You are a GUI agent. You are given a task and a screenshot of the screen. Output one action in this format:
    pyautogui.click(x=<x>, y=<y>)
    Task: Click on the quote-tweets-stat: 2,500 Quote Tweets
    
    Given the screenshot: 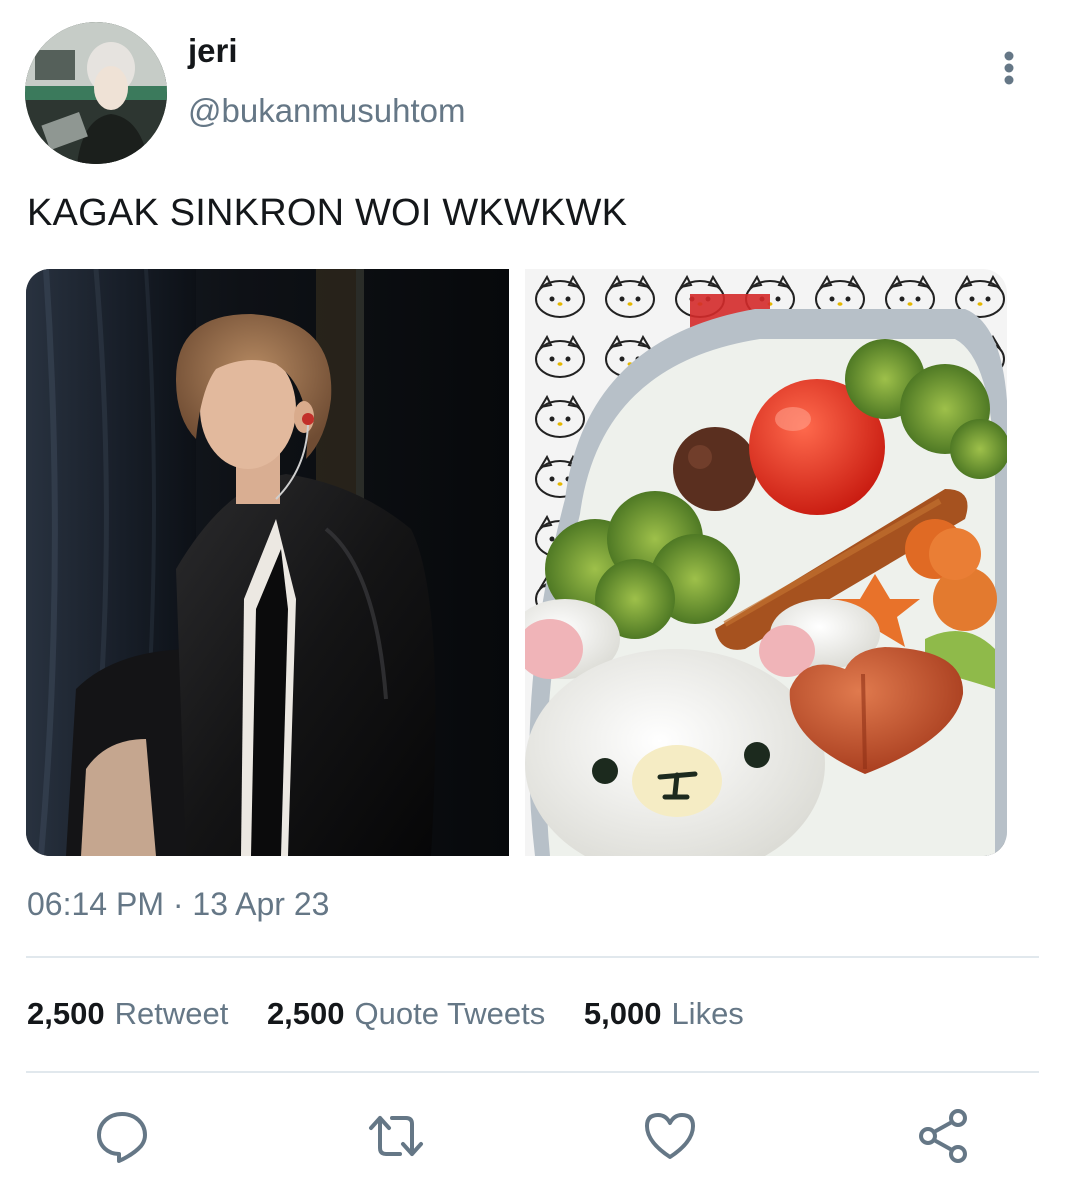 What is the action you would take?
    pyautogui.click(x=406, y=1014)
    